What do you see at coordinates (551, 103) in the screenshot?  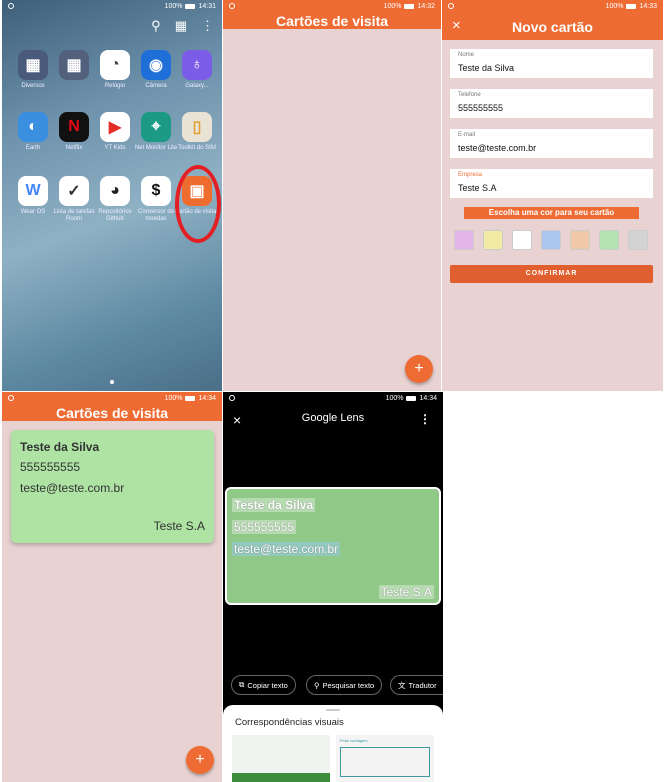 I see `phone-field: Telefone 555555555` at bounding box center [551, 103].